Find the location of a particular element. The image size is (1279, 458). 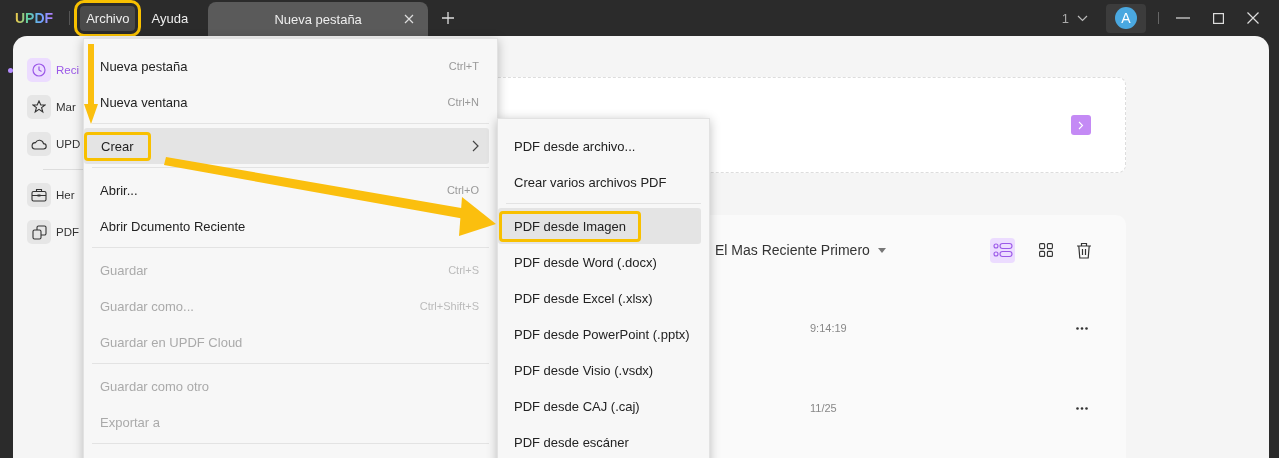

shortcut-label: Ctrl+S is located at coordinates (463, 270).